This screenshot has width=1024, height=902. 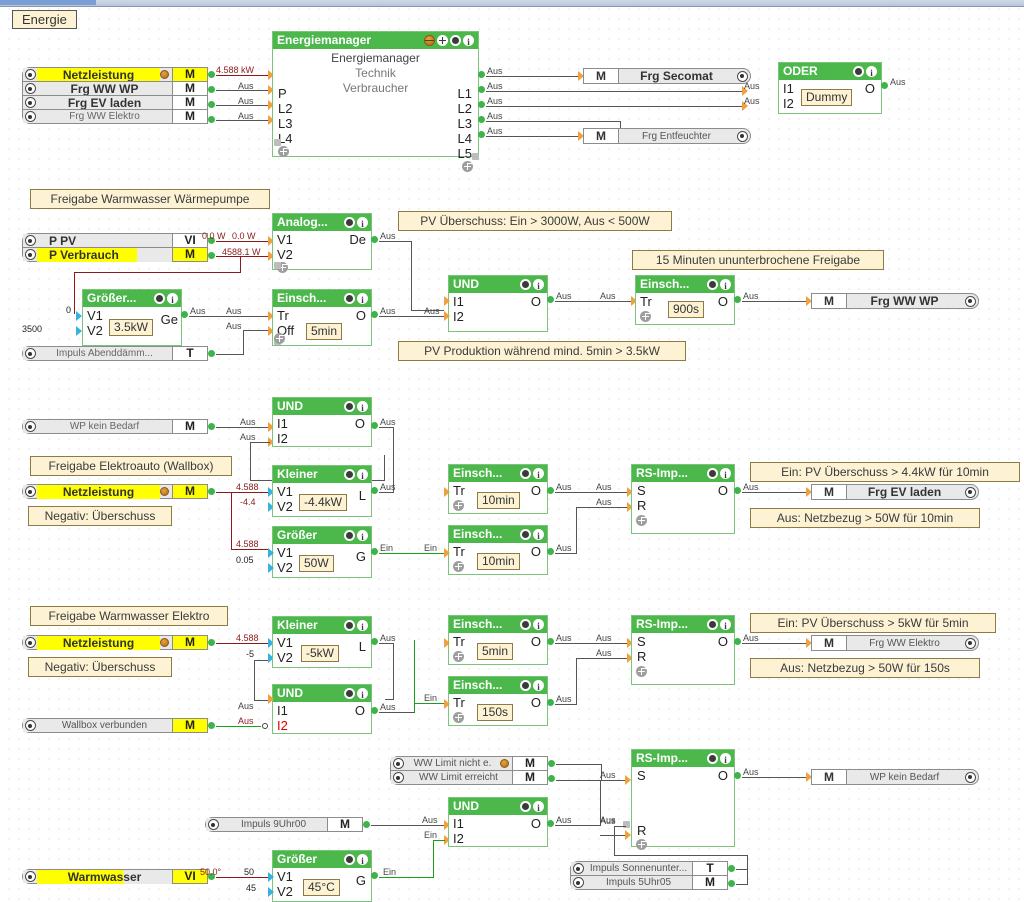 What do you see at coordinates (323, 502) in the screenshot?
I see `block-value-chip: -4.4kW` at bounding box center [323, 502].